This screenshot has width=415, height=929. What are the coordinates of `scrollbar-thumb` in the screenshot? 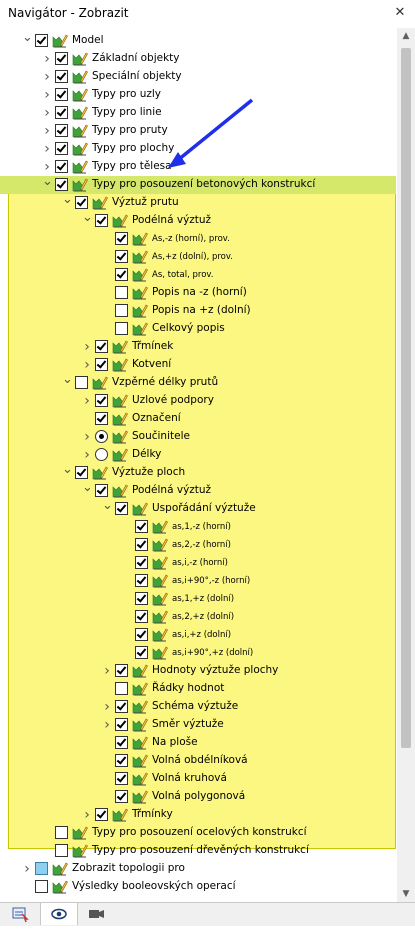 It's located at (406, 398).